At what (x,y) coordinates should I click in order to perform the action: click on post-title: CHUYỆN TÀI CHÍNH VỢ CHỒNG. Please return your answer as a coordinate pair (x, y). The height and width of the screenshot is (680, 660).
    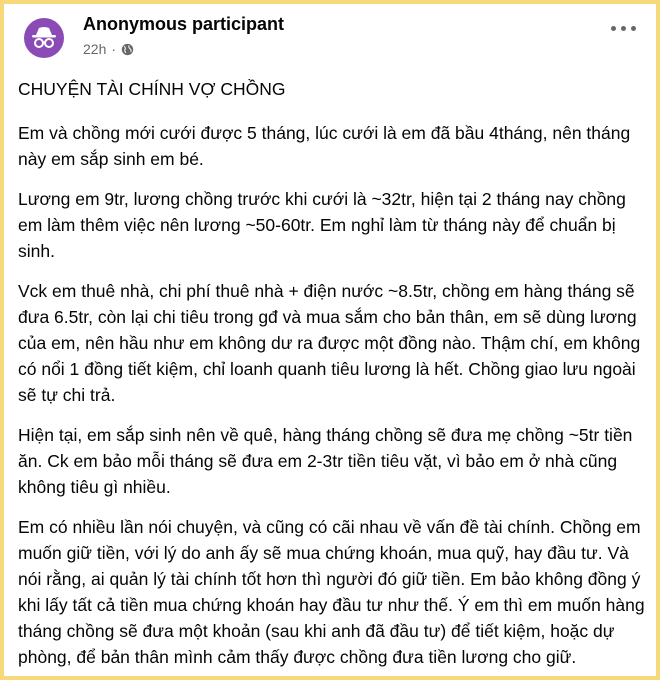
    Looking at the image, I should click on (152, 89).